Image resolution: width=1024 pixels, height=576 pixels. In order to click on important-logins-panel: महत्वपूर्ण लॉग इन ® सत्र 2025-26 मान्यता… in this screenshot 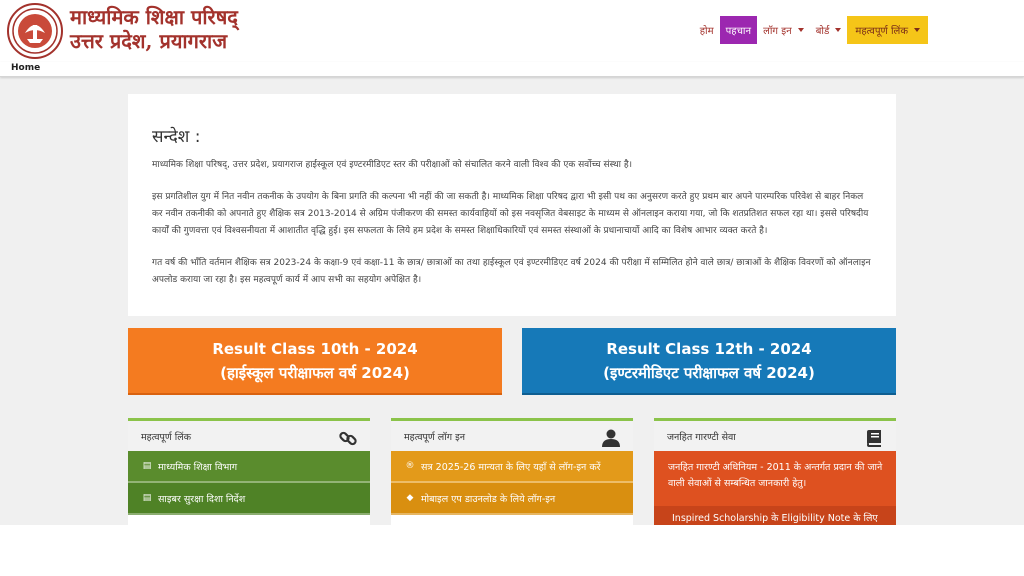, I will do `click(512, 471)`.